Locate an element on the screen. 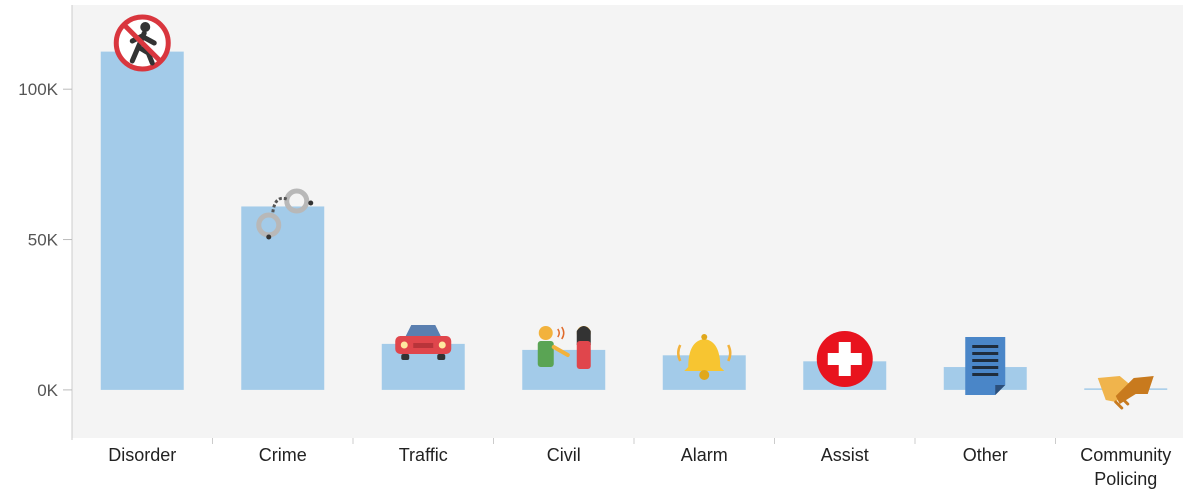  x-tick-label: Assist is located at coordinates (845, 455).